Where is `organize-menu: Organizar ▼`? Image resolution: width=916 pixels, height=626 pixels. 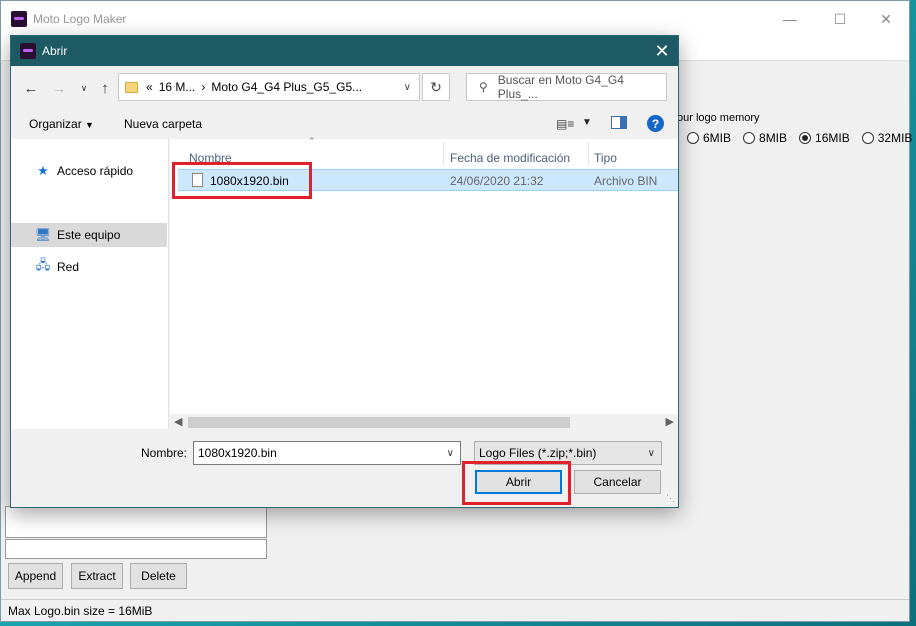 organize-menu: Organizar ▼ is located at coordinates (61, 124).